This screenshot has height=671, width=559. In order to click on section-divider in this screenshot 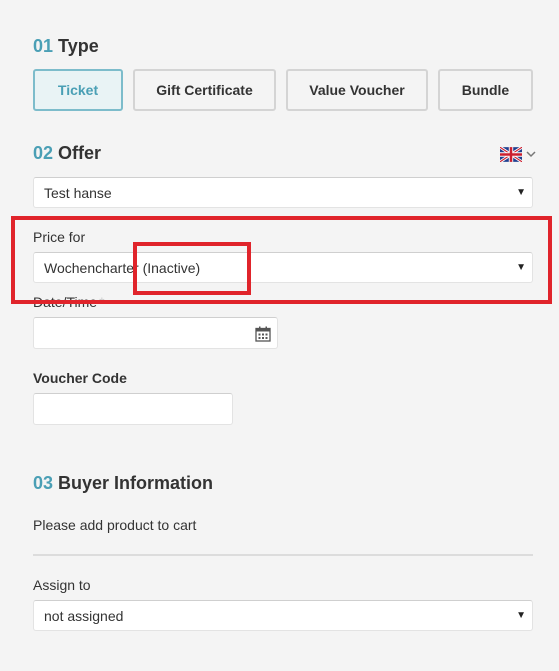, I will do `click(283, 555)`.